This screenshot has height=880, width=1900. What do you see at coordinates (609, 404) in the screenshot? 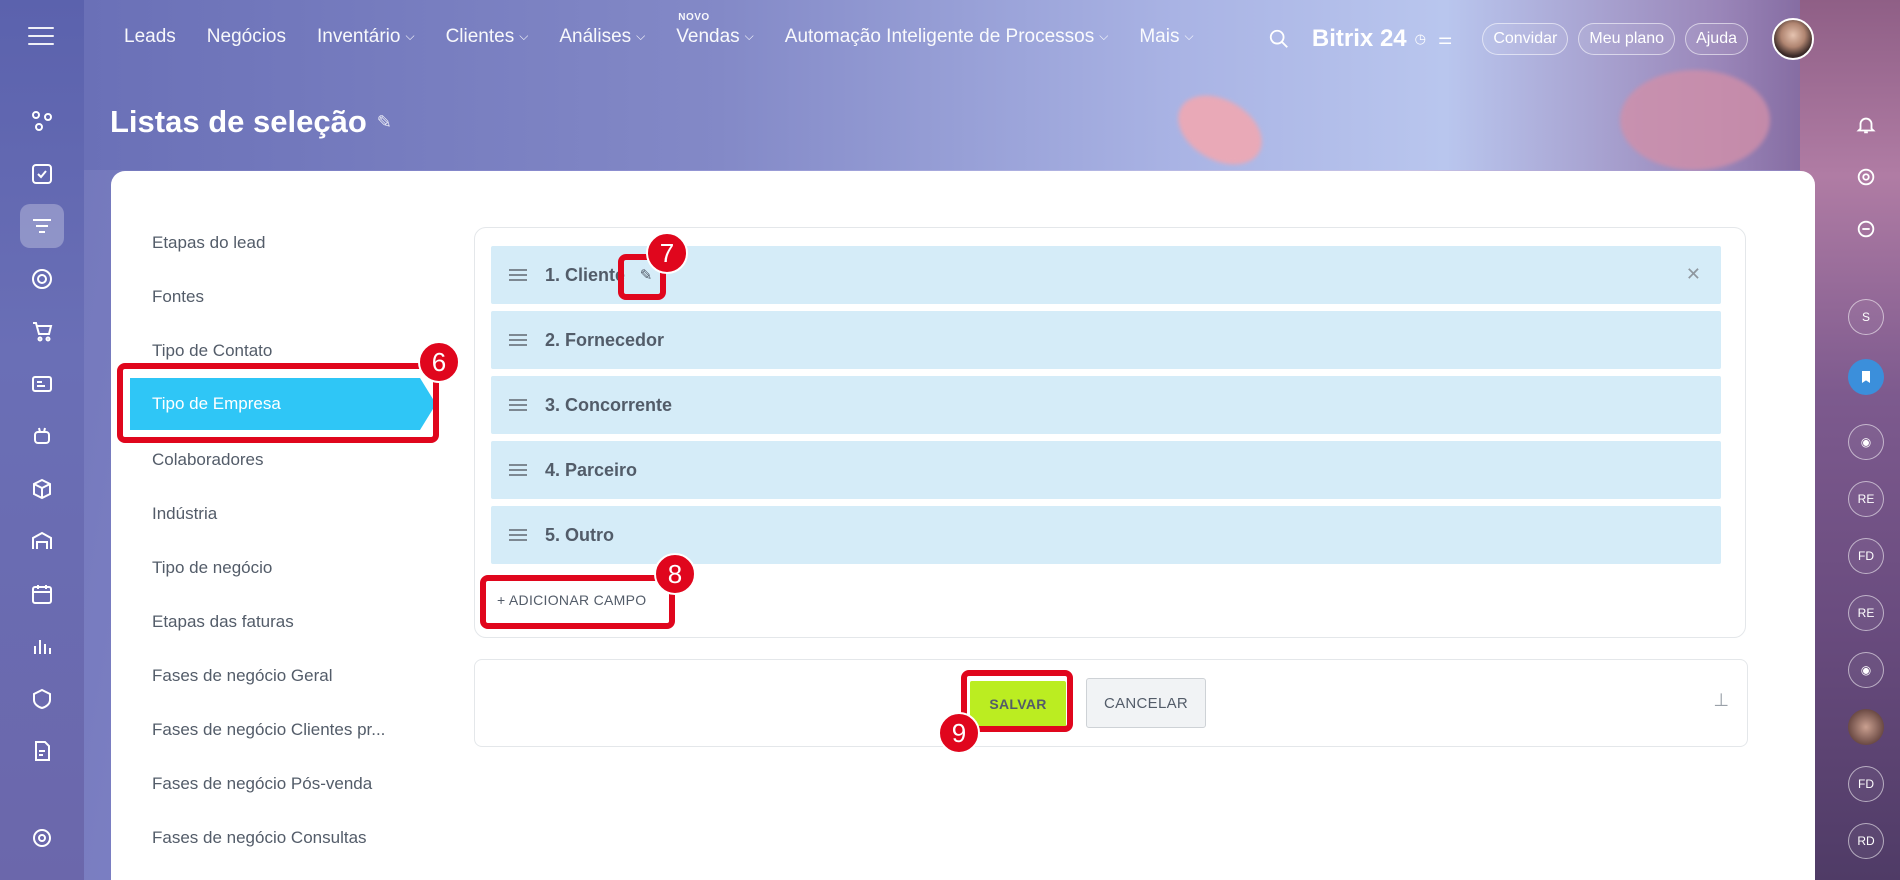
I see `field-label: 3. Concorrente` at bounding box center [609, 404].